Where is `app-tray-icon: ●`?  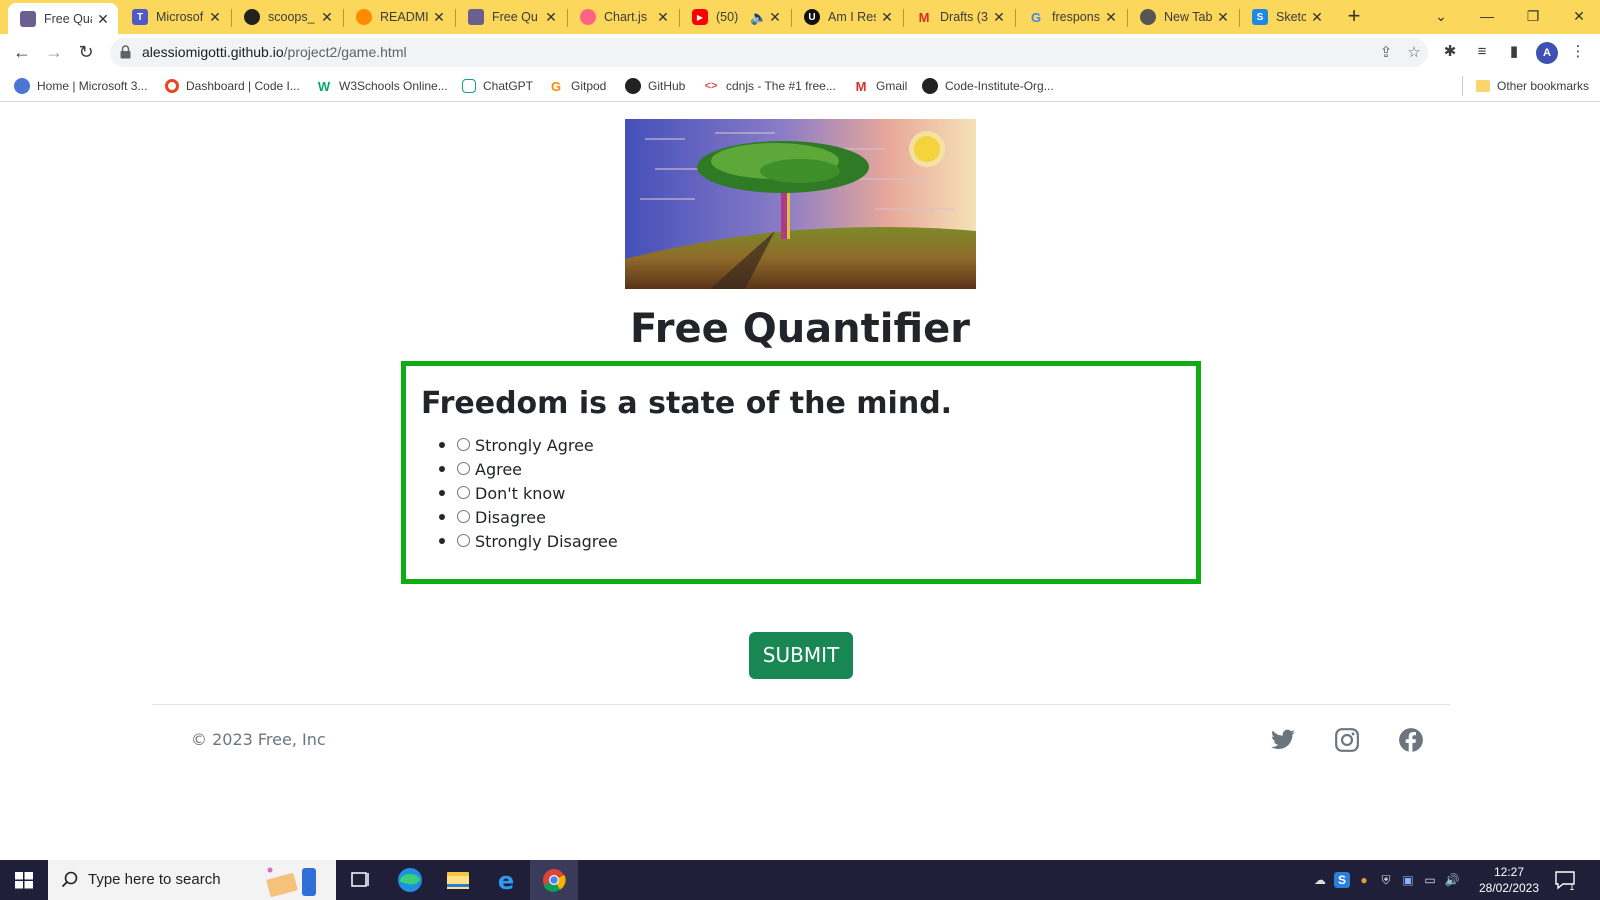 app-tray-icon: ● is located at coordinates (1364, 880).